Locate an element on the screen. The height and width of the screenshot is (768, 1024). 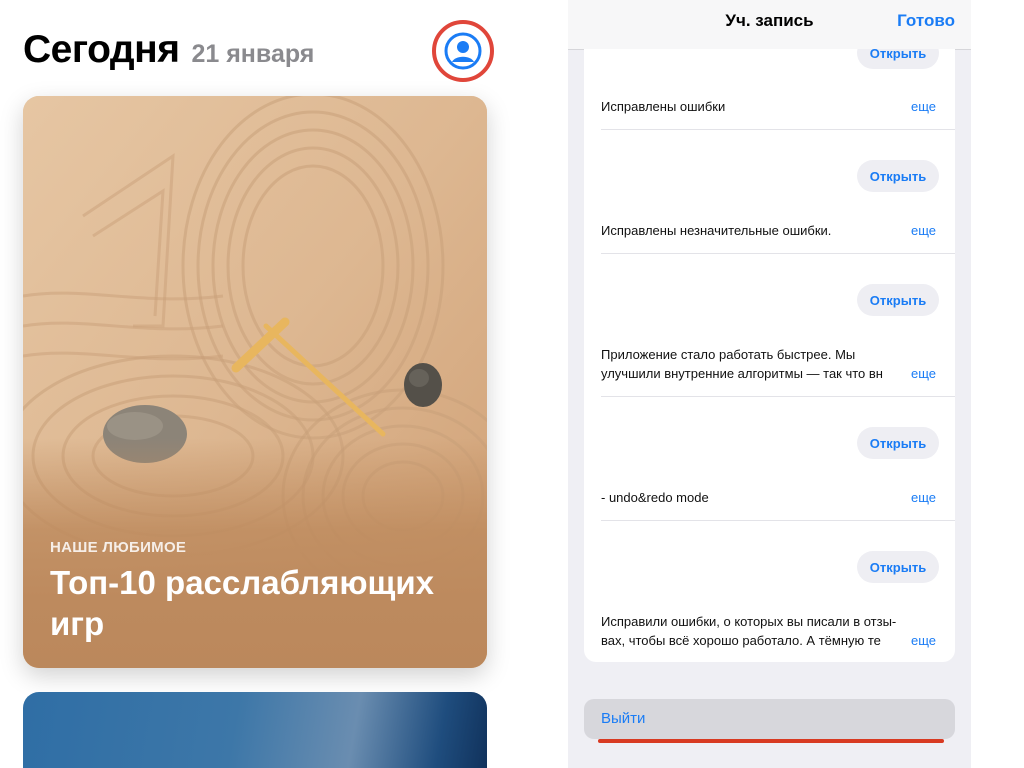
page-title: Сегодня is located at coordinates (101, 49).